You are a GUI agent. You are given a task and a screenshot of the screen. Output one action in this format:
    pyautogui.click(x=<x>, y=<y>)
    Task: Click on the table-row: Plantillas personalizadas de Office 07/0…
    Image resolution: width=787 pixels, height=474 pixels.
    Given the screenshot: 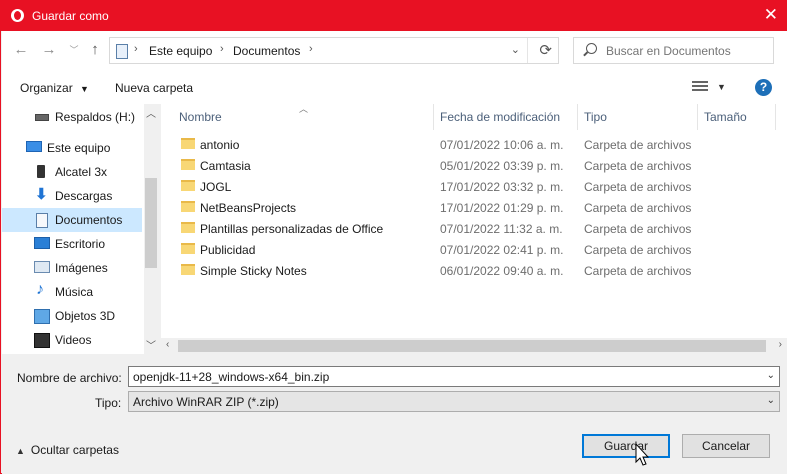 What is the action you would take?
    pyautogui.click(x=477, y=229)
    